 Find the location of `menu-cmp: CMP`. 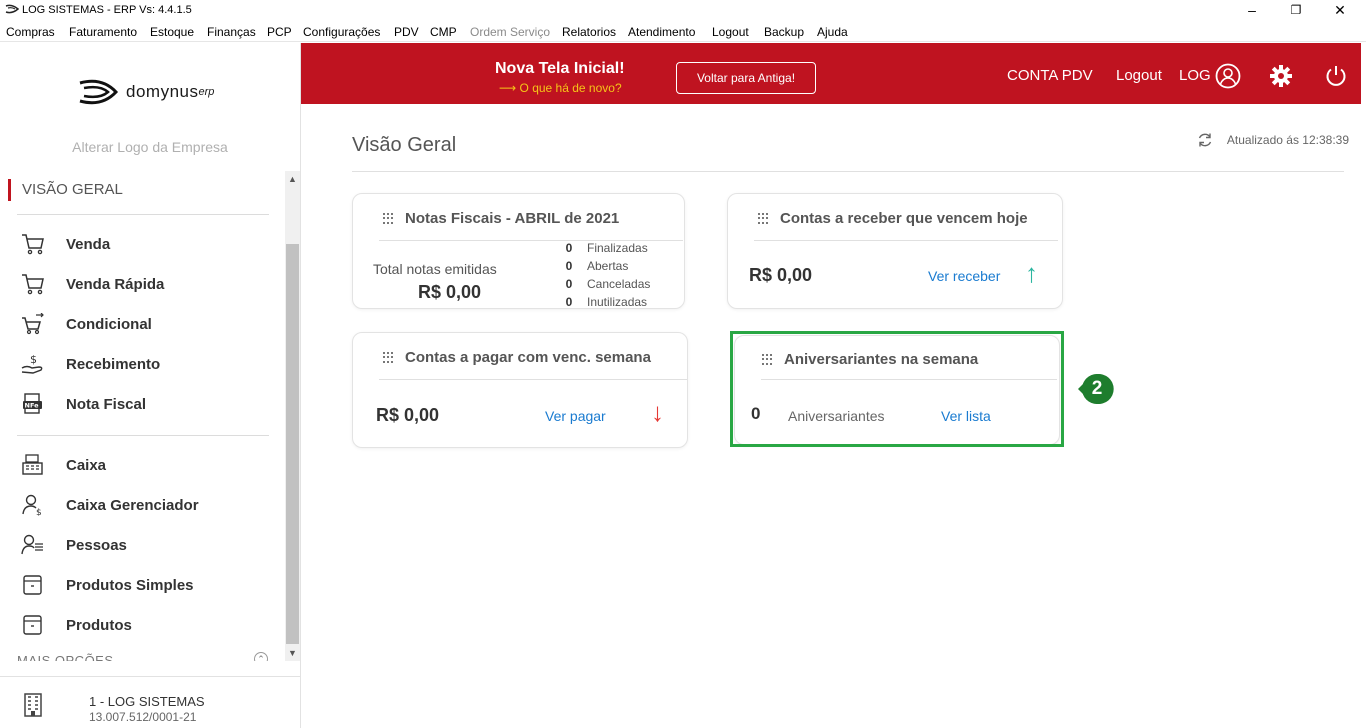

menu-cmp: CMP is located at coordinates (443, 32).